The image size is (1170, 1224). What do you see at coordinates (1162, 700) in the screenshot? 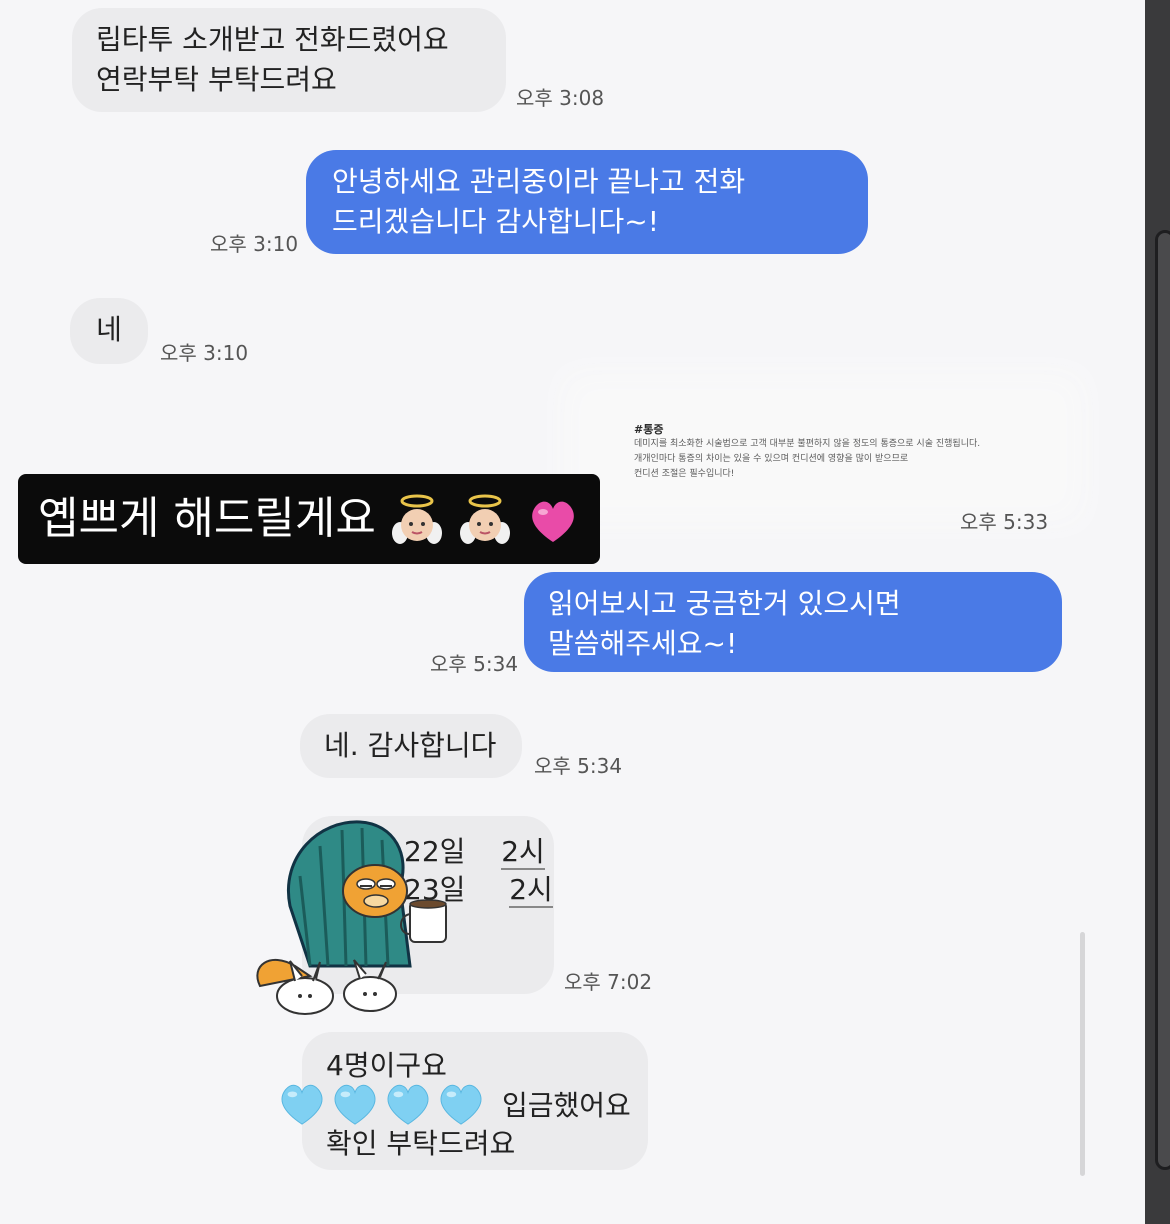
I see `device-frame` at bounding box center [1162, 700].